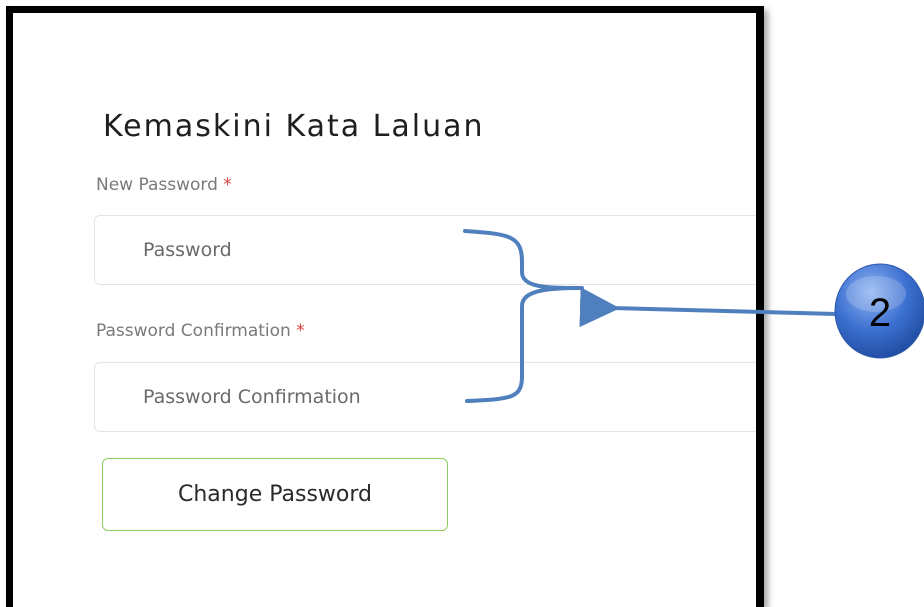 The image size is (924, 607). I want to click on password-confirmation-input, so click(425, 397).